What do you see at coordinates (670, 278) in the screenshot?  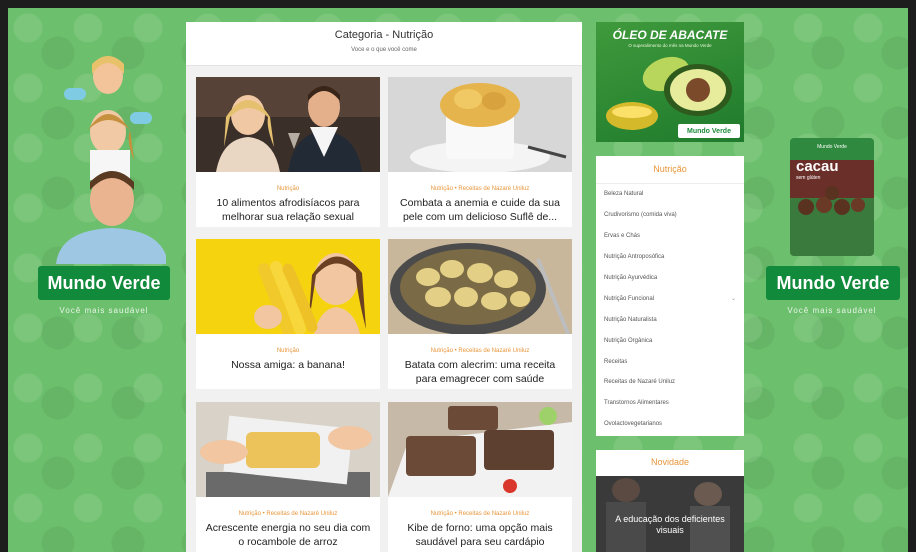 I see `subcategory-item: Nutrição Ayurvédica` at bounding box center [670, 278].